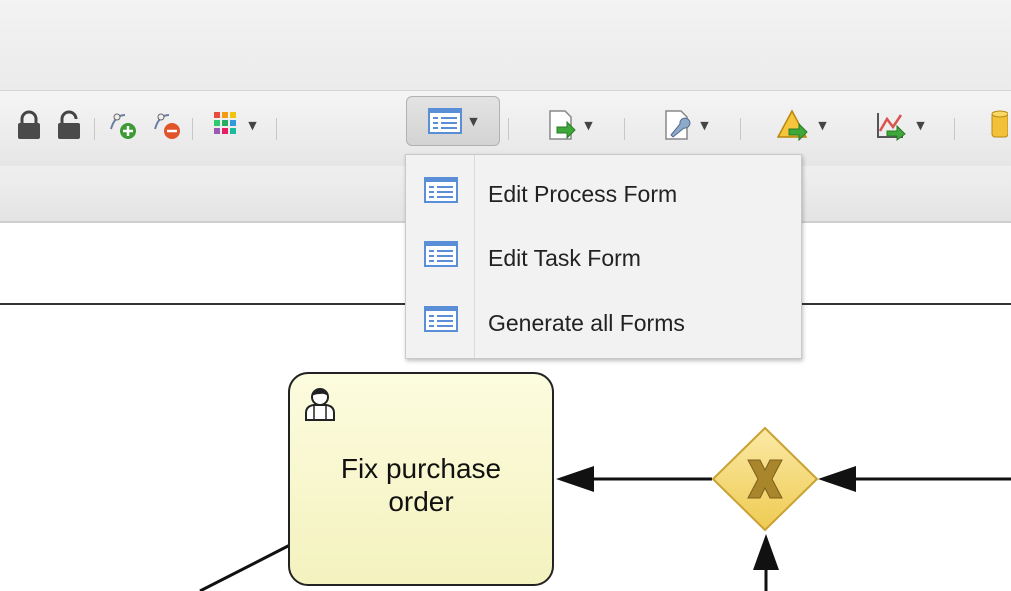 The image size is (1011, 591). I want to click on exclusive-gateway, so click(765, 483).